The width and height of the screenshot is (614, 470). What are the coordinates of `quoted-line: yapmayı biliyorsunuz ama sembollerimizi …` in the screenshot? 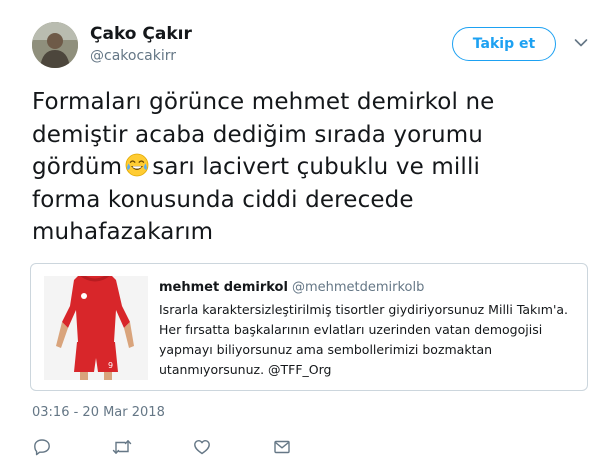 It's located at (326, 349).